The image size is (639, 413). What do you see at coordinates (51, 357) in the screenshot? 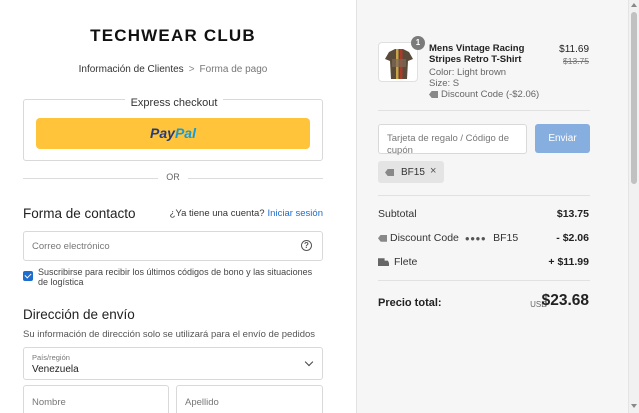
I see `country-label: País/región` at bounding box center [51, 357].